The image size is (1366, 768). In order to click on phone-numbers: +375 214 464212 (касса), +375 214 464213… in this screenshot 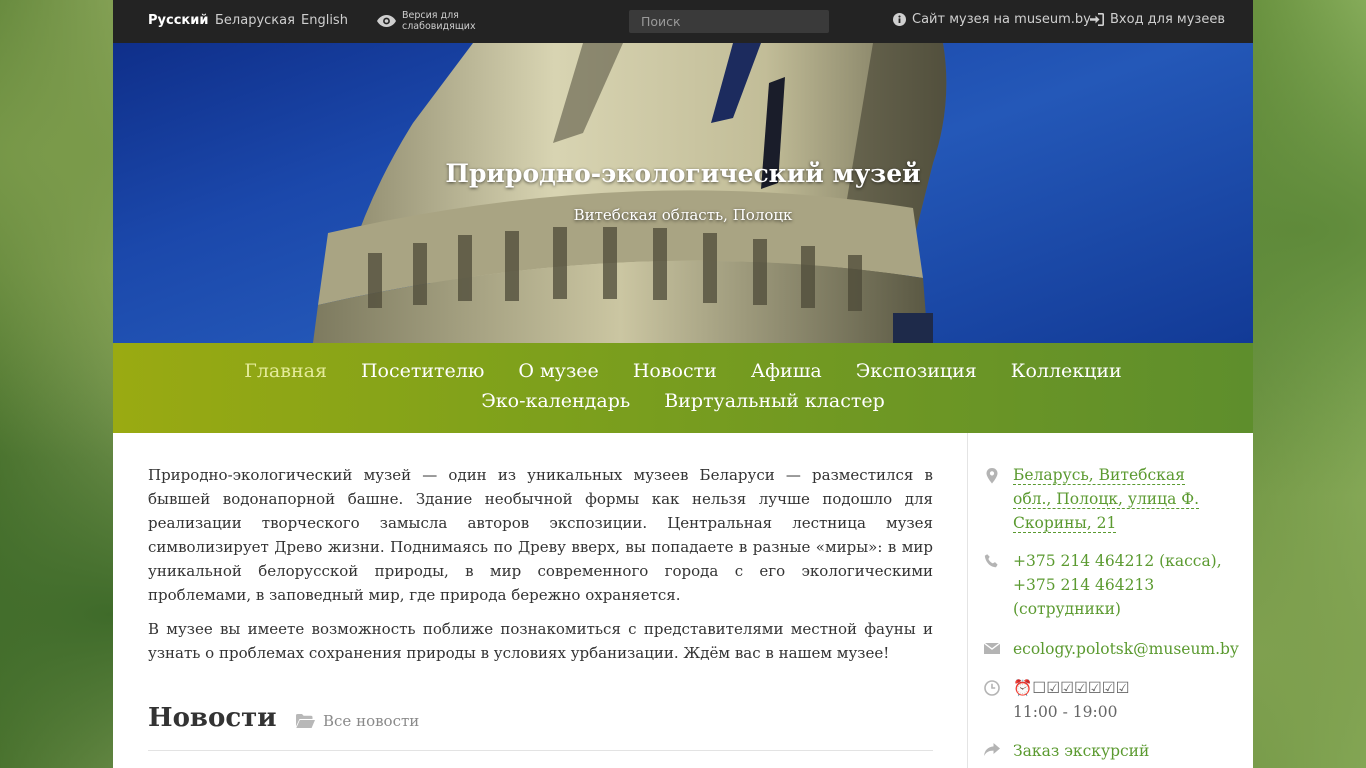, I will do `click(1120, 585)`.